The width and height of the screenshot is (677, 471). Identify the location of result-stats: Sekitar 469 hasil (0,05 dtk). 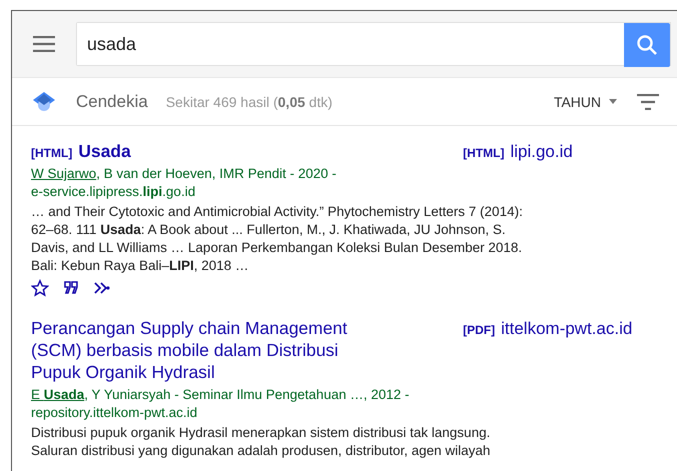
(250, 102).